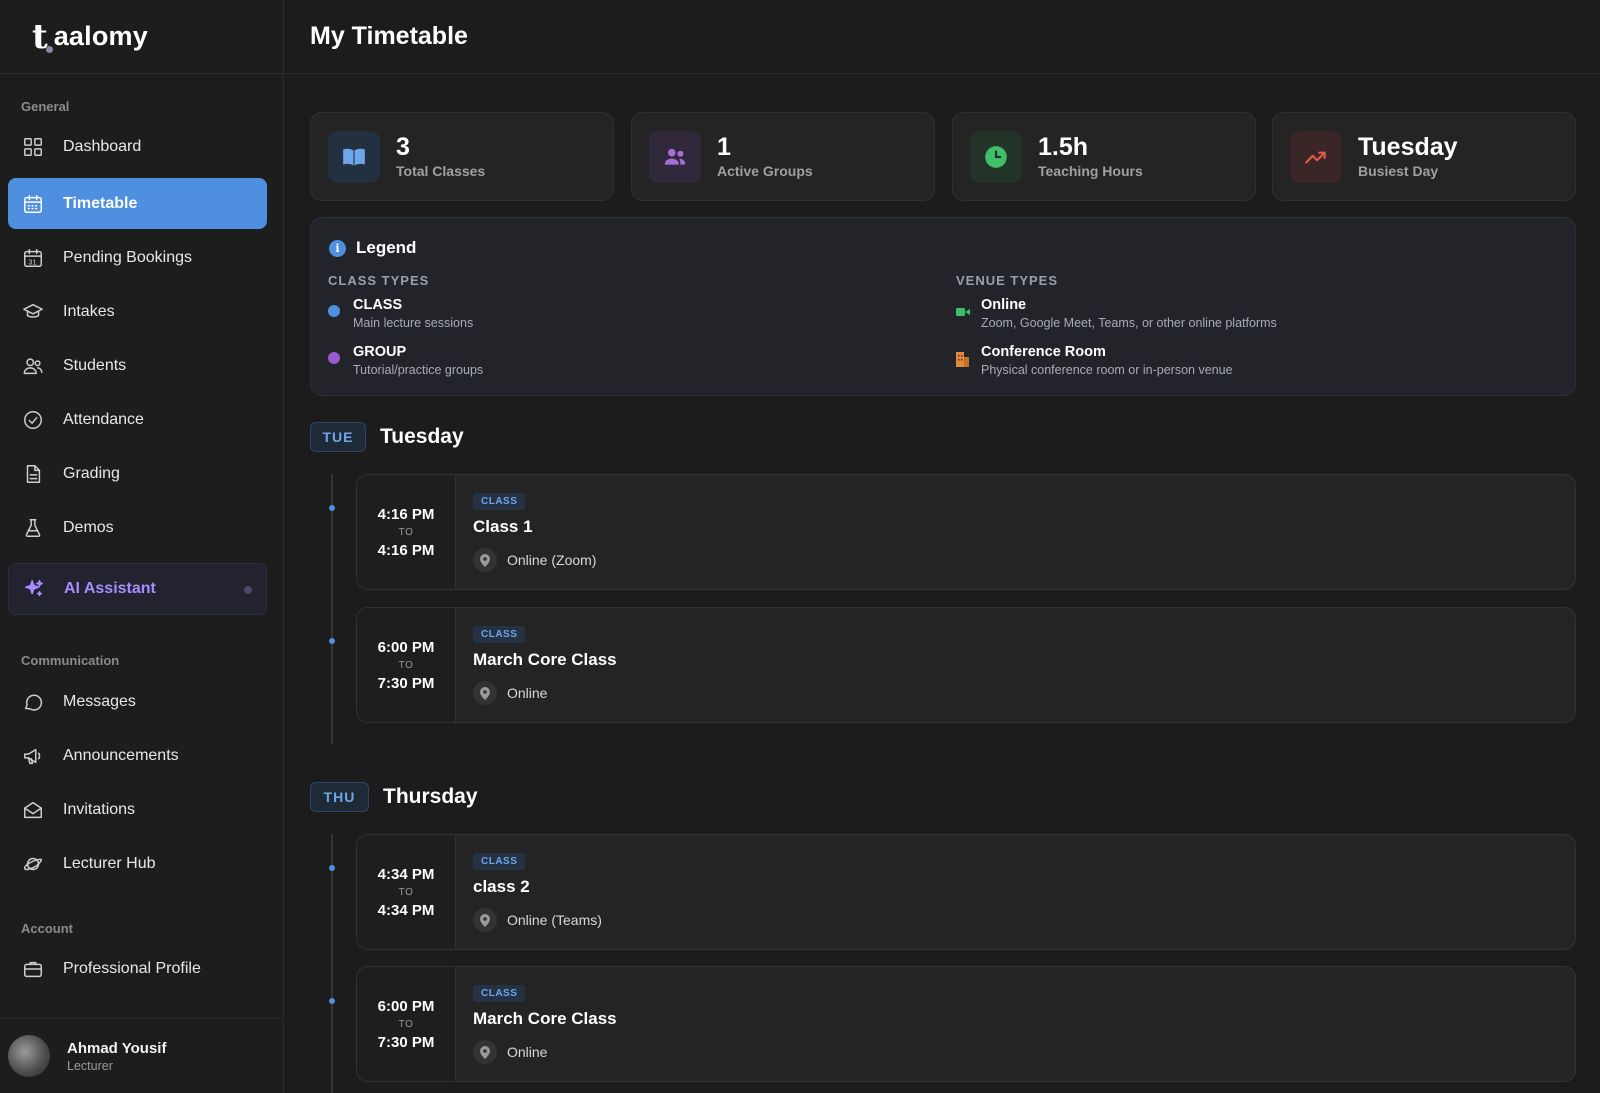  I want to click on sidebar-item-invitations: Invitations, so click(137, 809).